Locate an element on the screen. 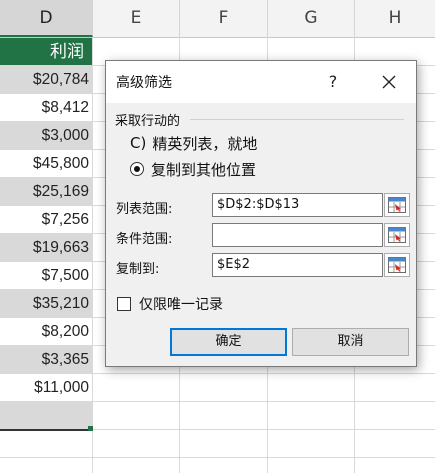 The image size is (435, 473). cell-d2: $20,784 is located at coordinates (46, 80).